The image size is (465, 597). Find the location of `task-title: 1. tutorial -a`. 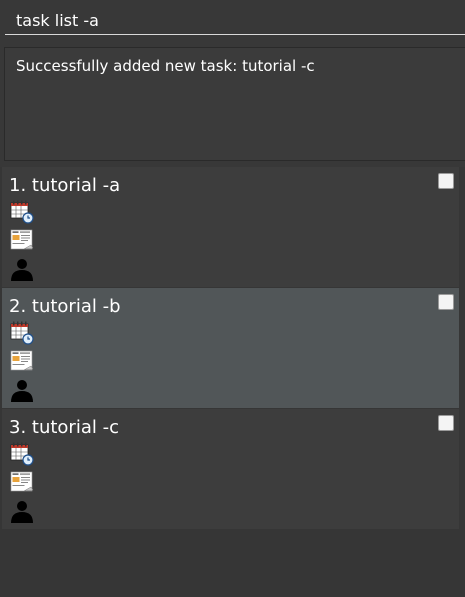

task-title: 1. tutorial -a is located at coordinates (65, 185).